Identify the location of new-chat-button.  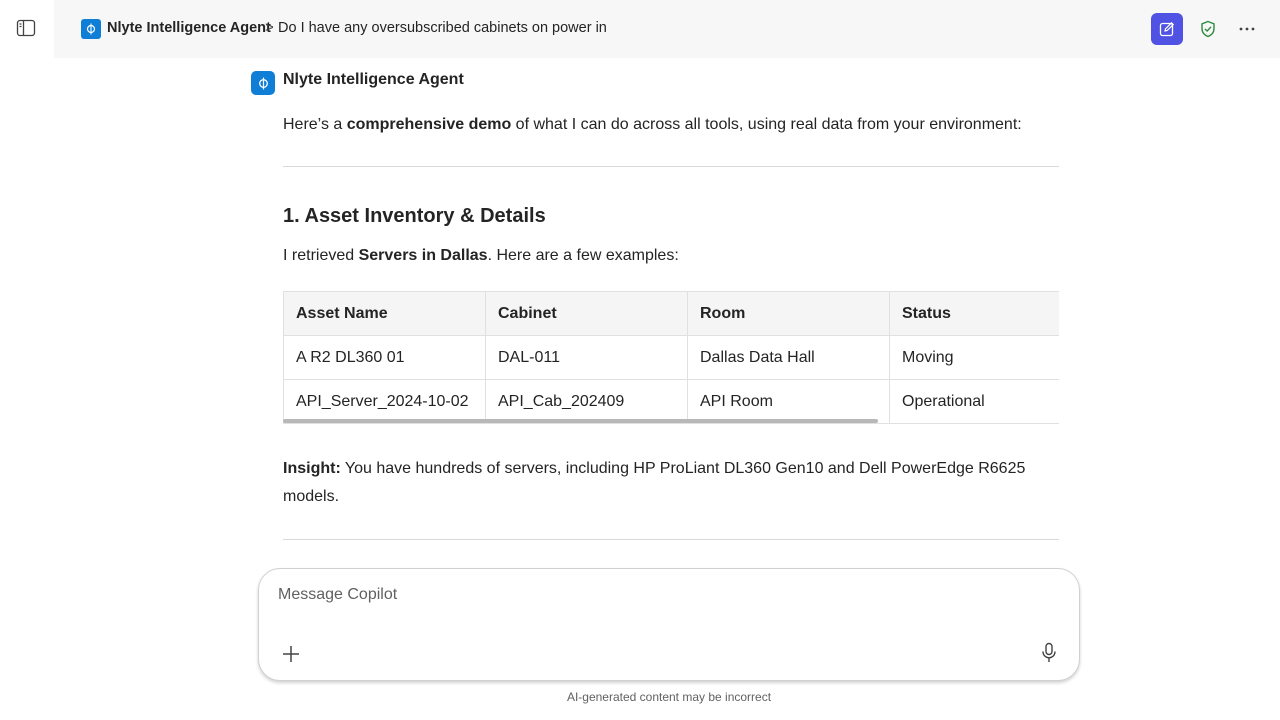
(1167, 29).